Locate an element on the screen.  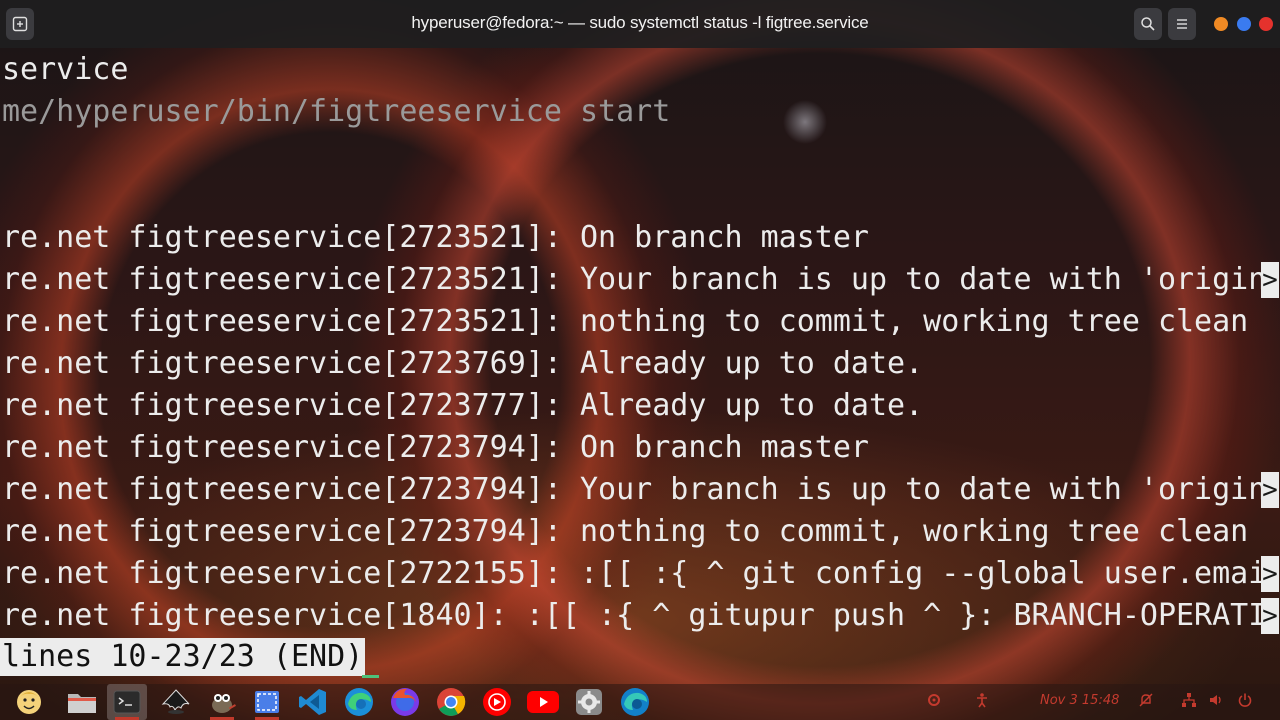
vscode-icon is located at coordinates (313, 702).